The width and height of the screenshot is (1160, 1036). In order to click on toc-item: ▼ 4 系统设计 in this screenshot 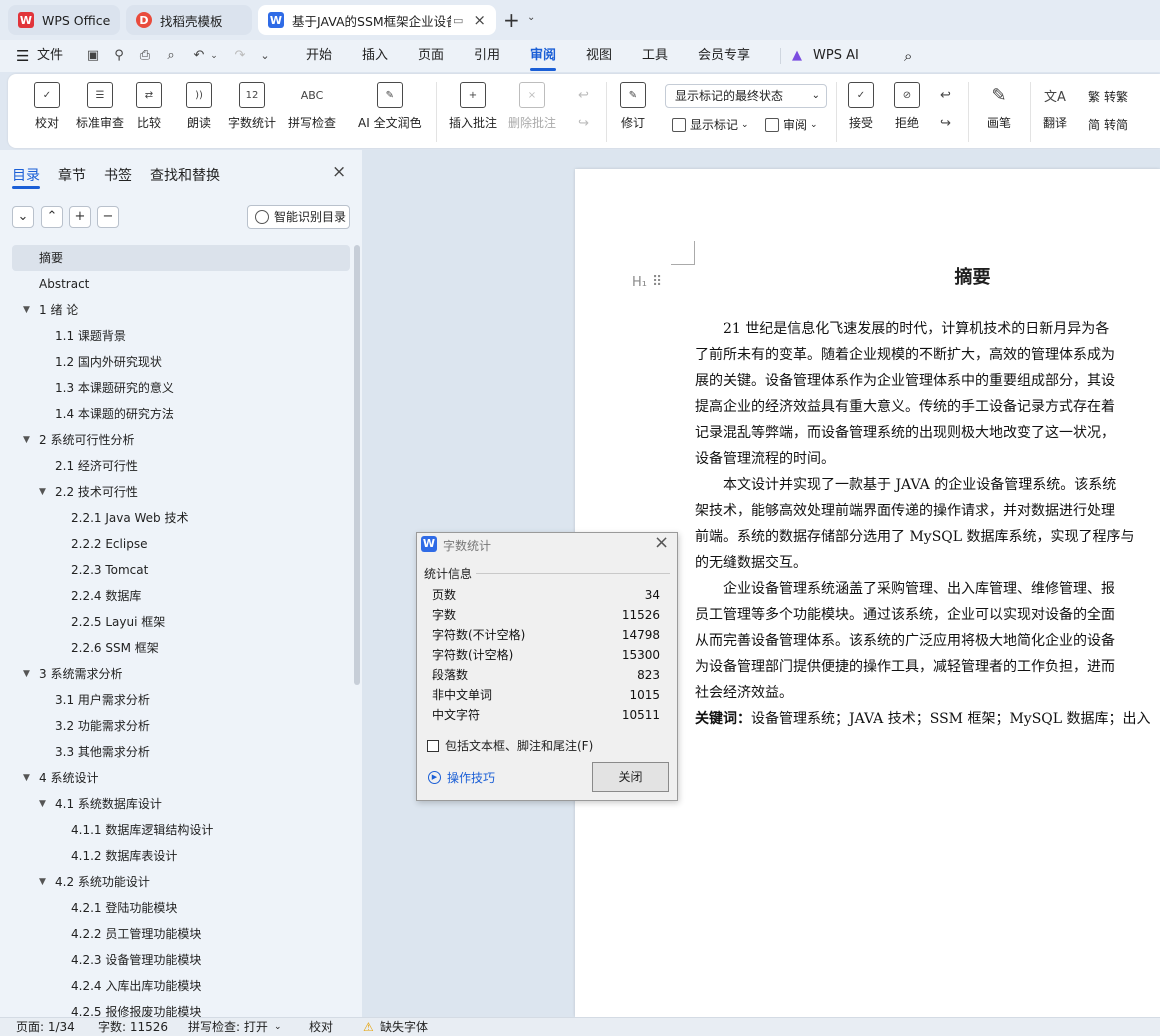, I will do `click(60, 778)`.